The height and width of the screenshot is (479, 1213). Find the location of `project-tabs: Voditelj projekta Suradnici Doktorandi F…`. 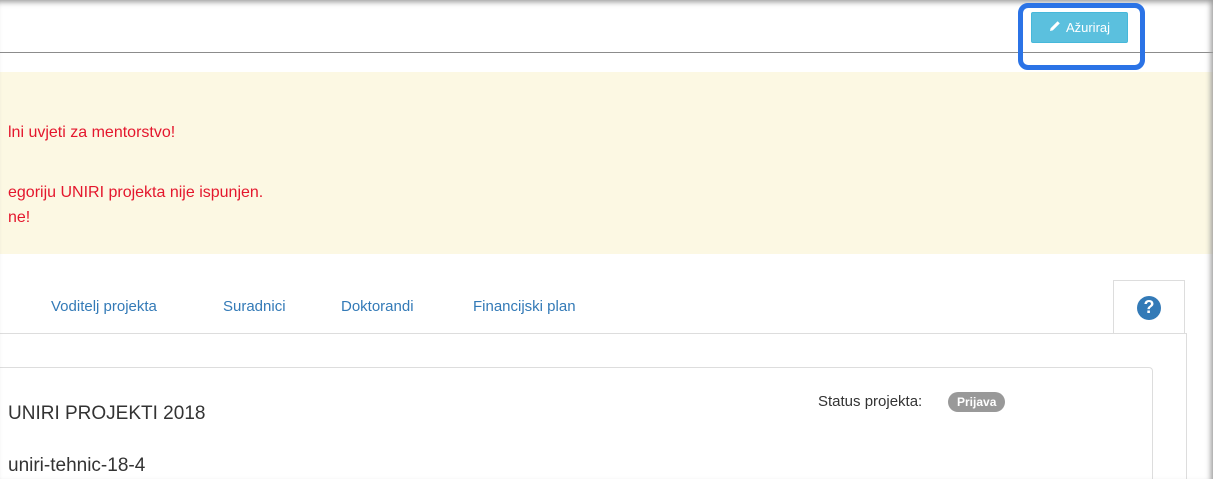

project-tabs: Voditelj projekta Suradnici Doktorandi F… is located at coordinates (606, 311).